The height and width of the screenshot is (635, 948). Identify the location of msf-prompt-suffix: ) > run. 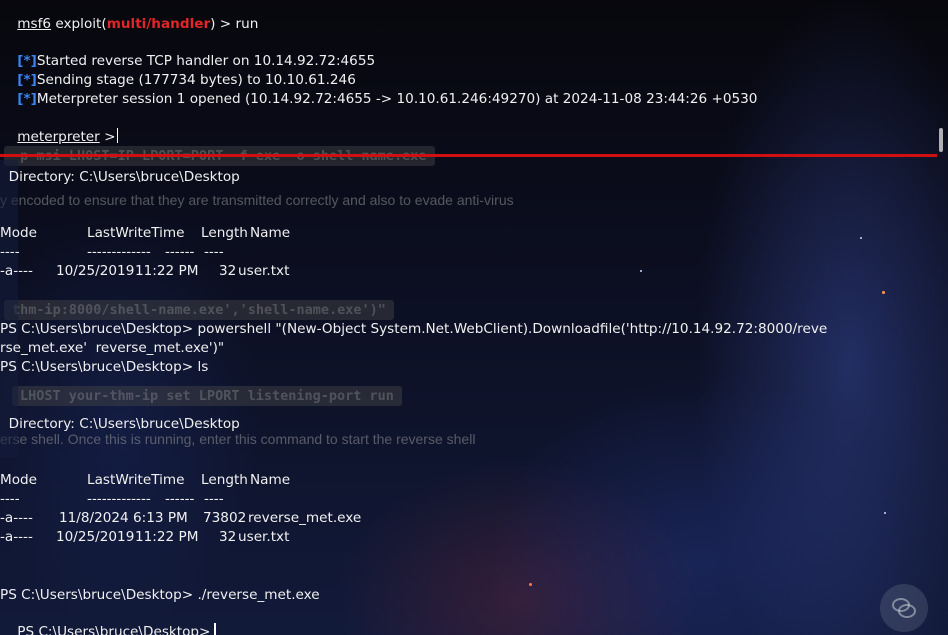
(234, 24).